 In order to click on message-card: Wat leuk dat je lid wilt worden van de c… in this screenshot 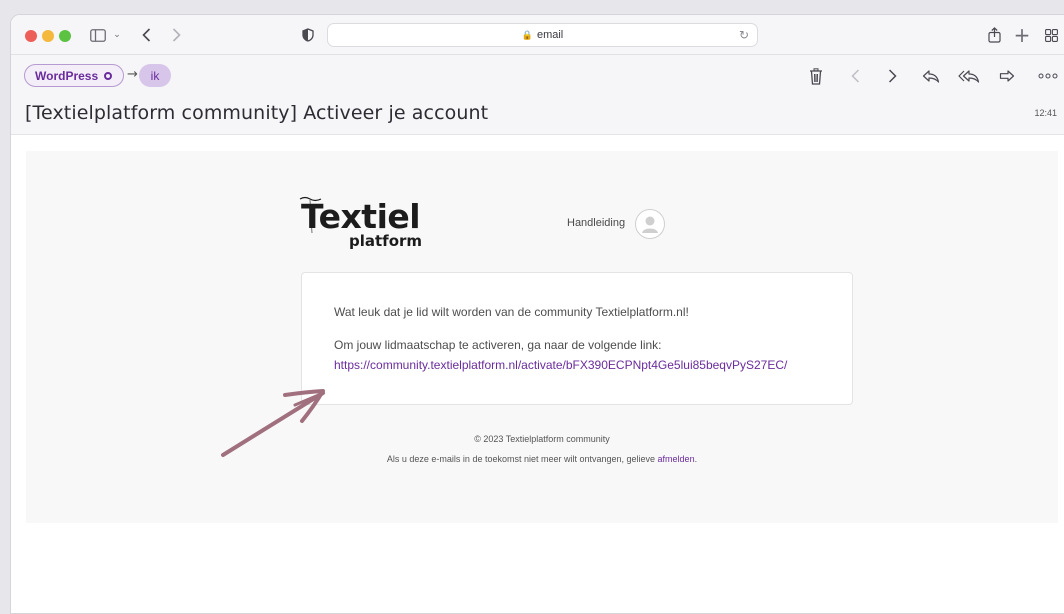, I will do `click(577, 338)`.